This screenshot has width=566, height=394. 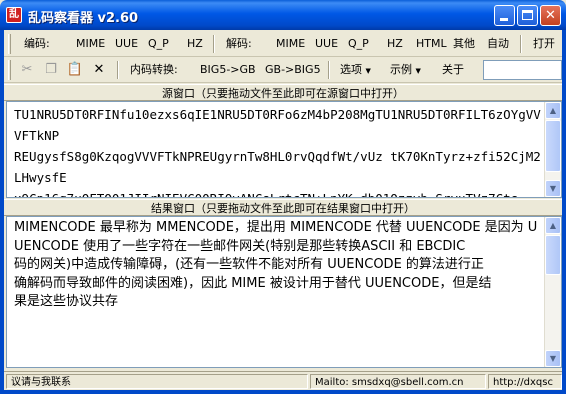 I want to click on source-panel-header: 源窗口（只要拖动文件至此即可在源窗口中打开）, so click(x=283, y=92).